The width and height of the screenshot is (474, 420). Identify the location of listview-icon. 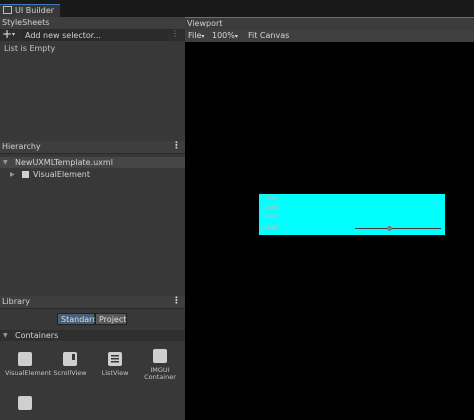
(115, 359).